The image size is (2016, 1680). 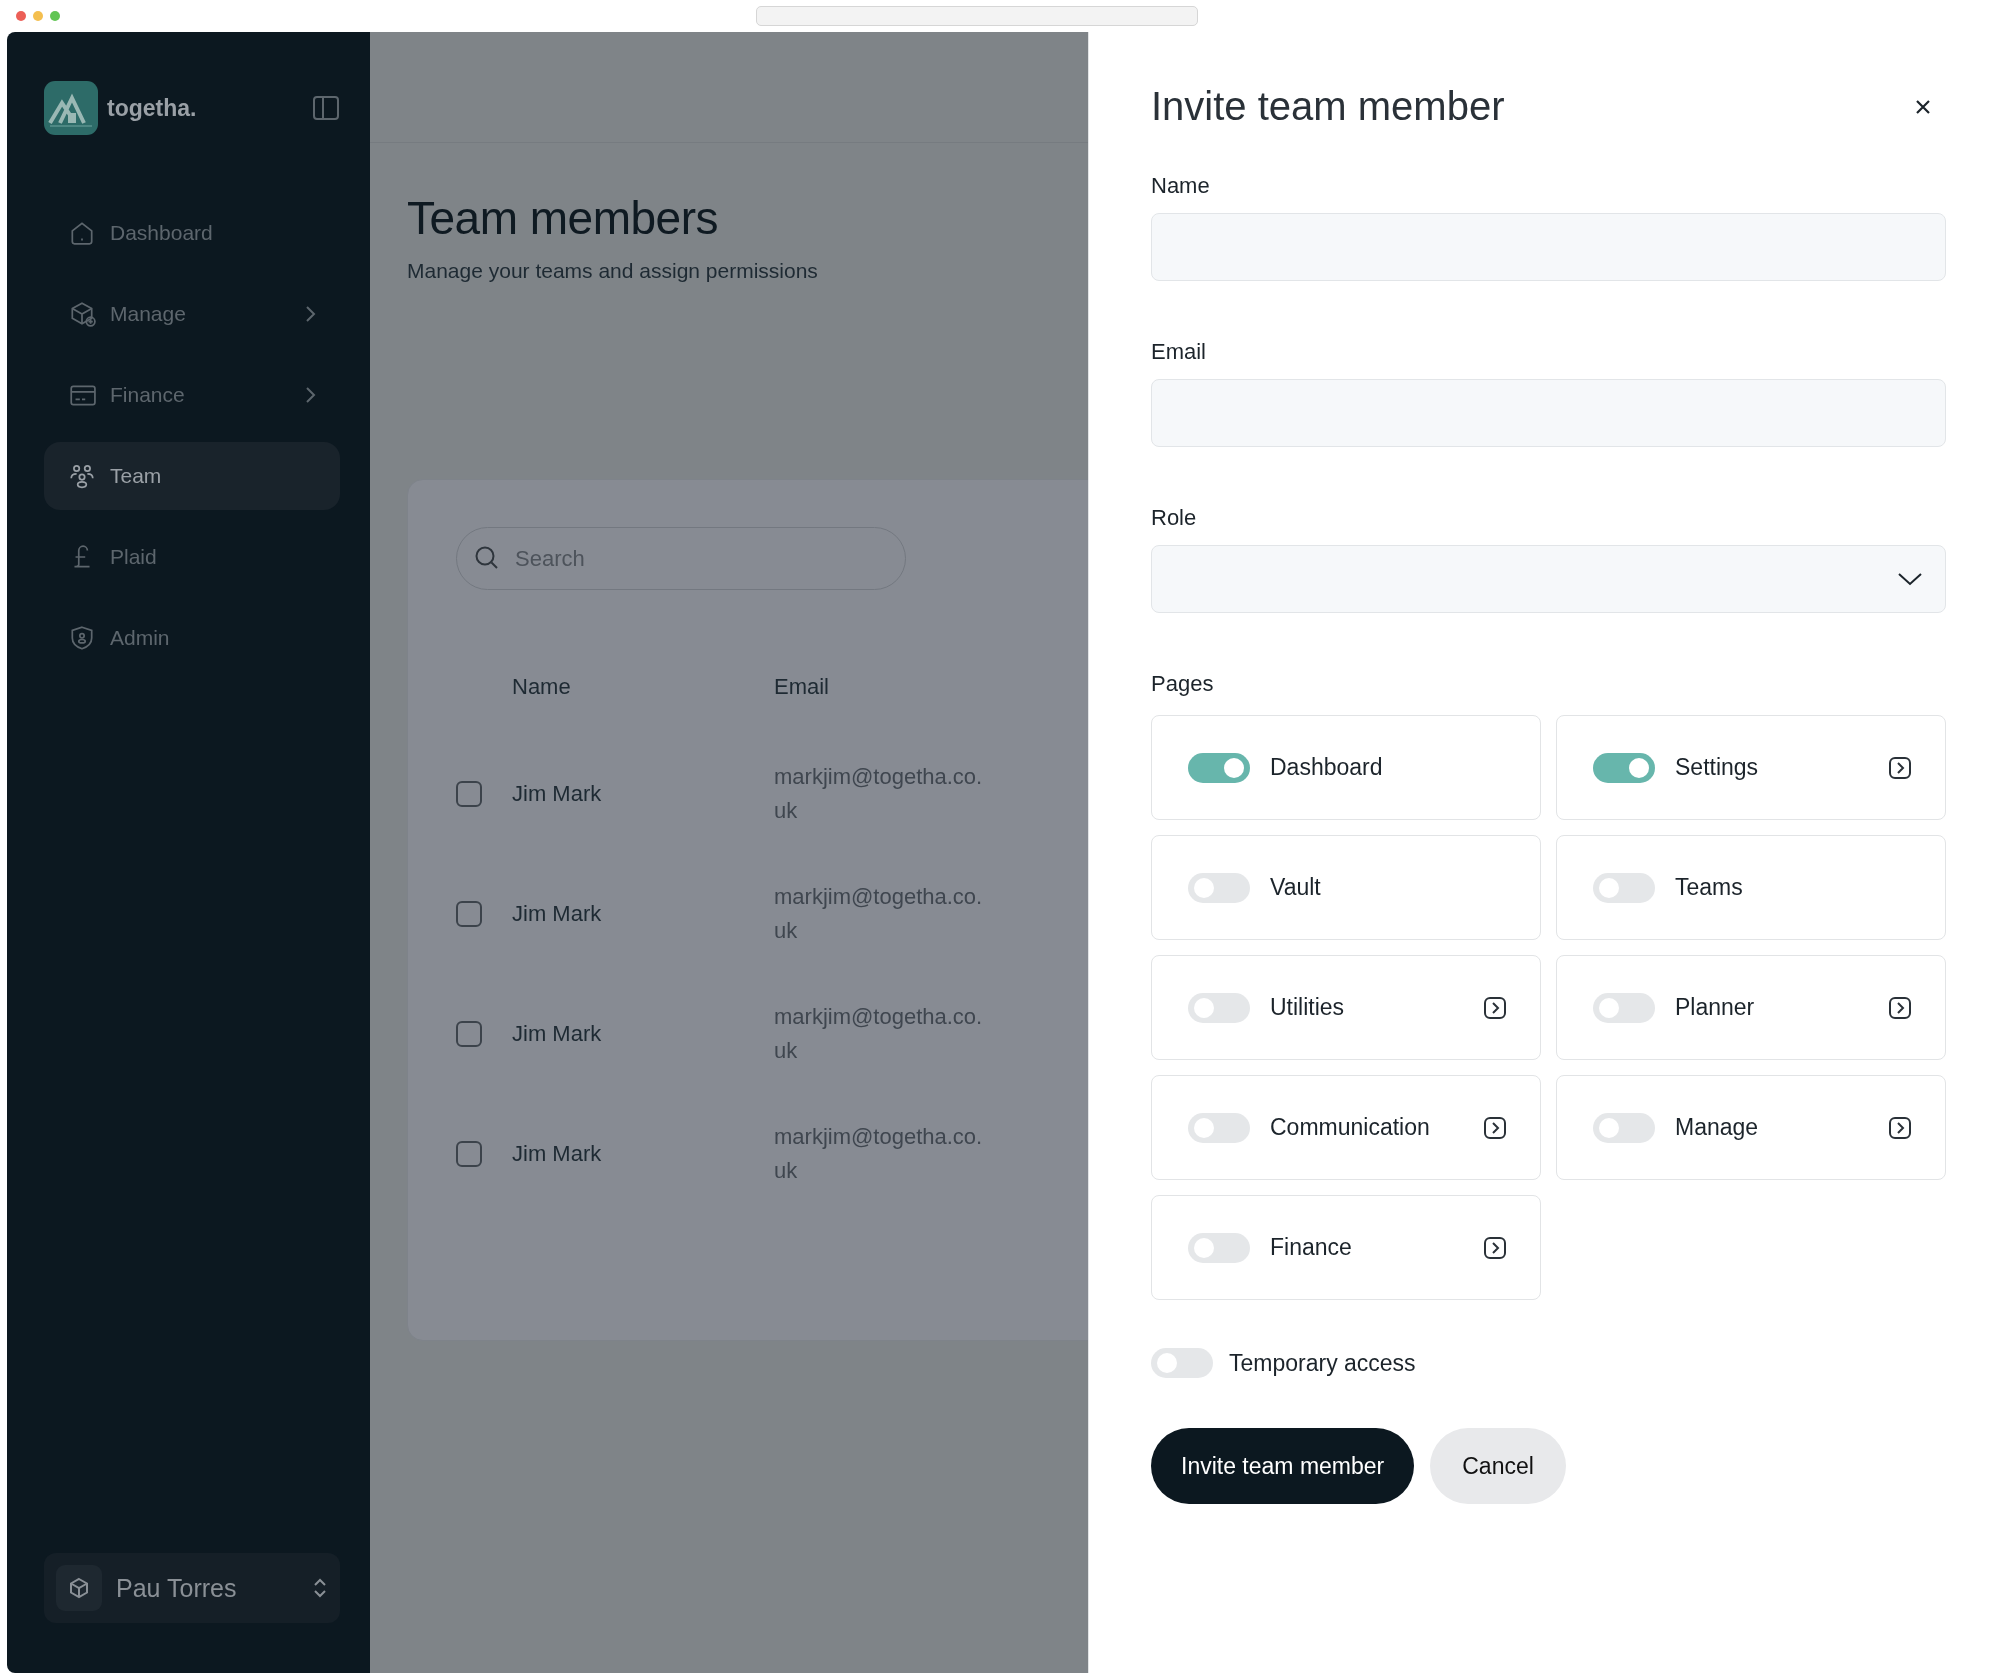 What do you see at coordinates (1709, 887) in the screenshot?
I see `page-label: Teams` at bounding box center [1709, 887].